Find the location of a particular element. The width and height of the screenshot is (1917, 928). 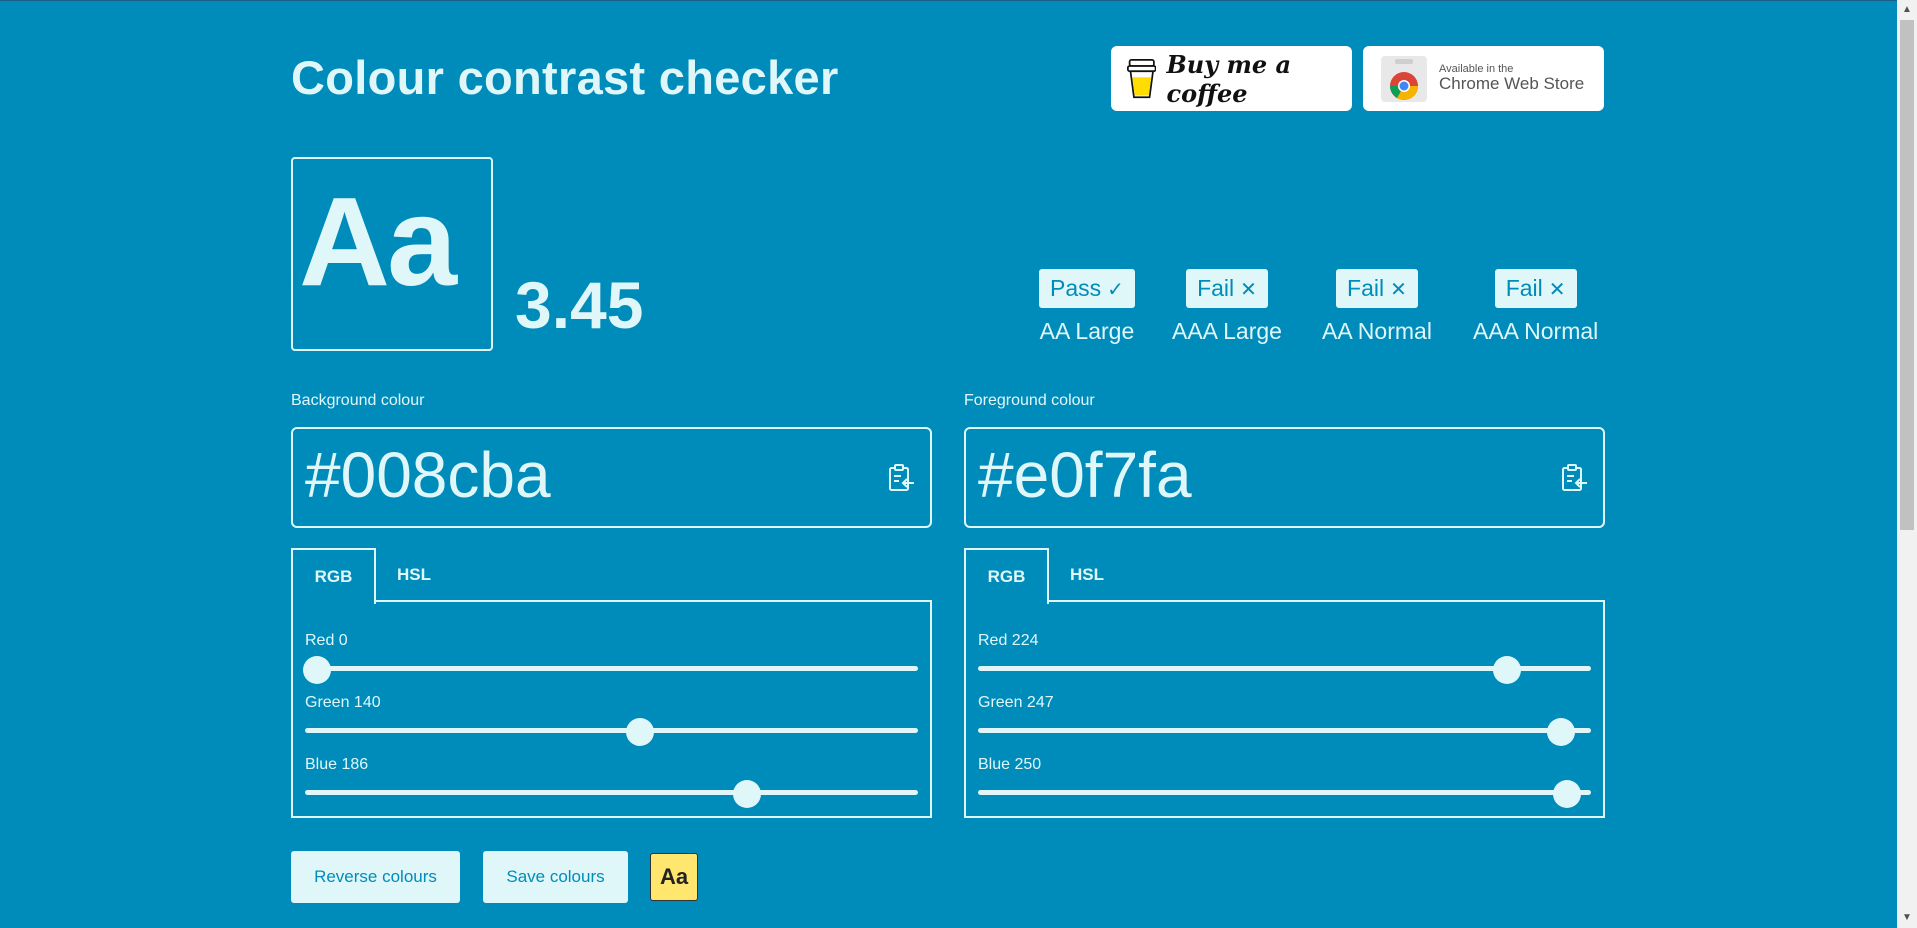

level-label: AA Large is located at coordinates (1087, 331).